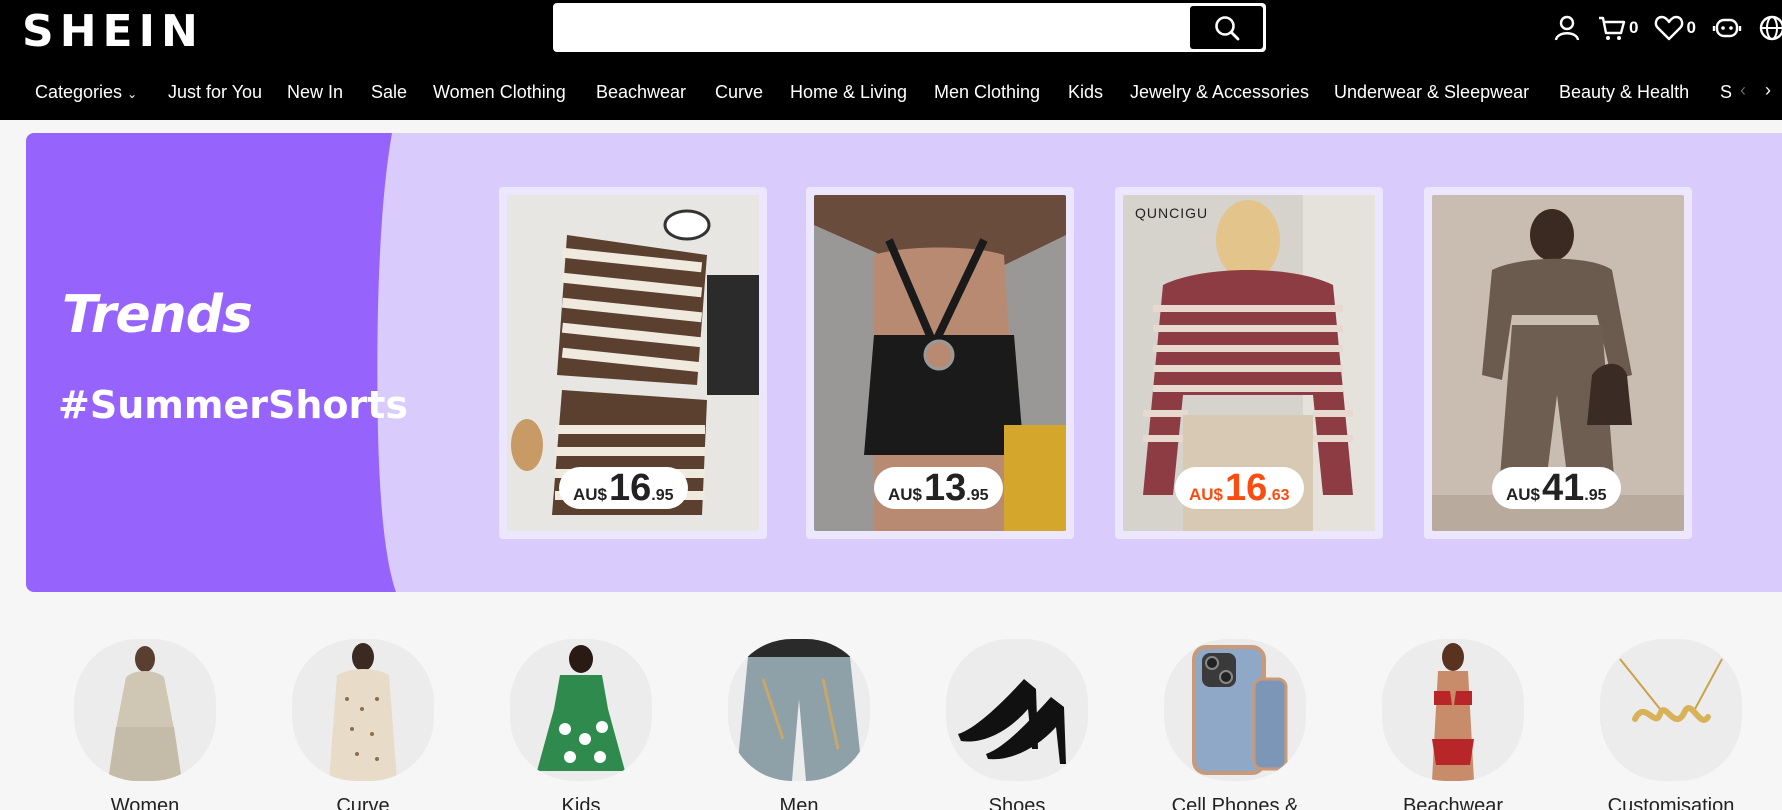 The width and height of the screenshot is (1782, 810). What do you see at coordinates (1017, 802) in the screenshot?
I see `category-label: Shoes` at bounding box center [1017, 802].